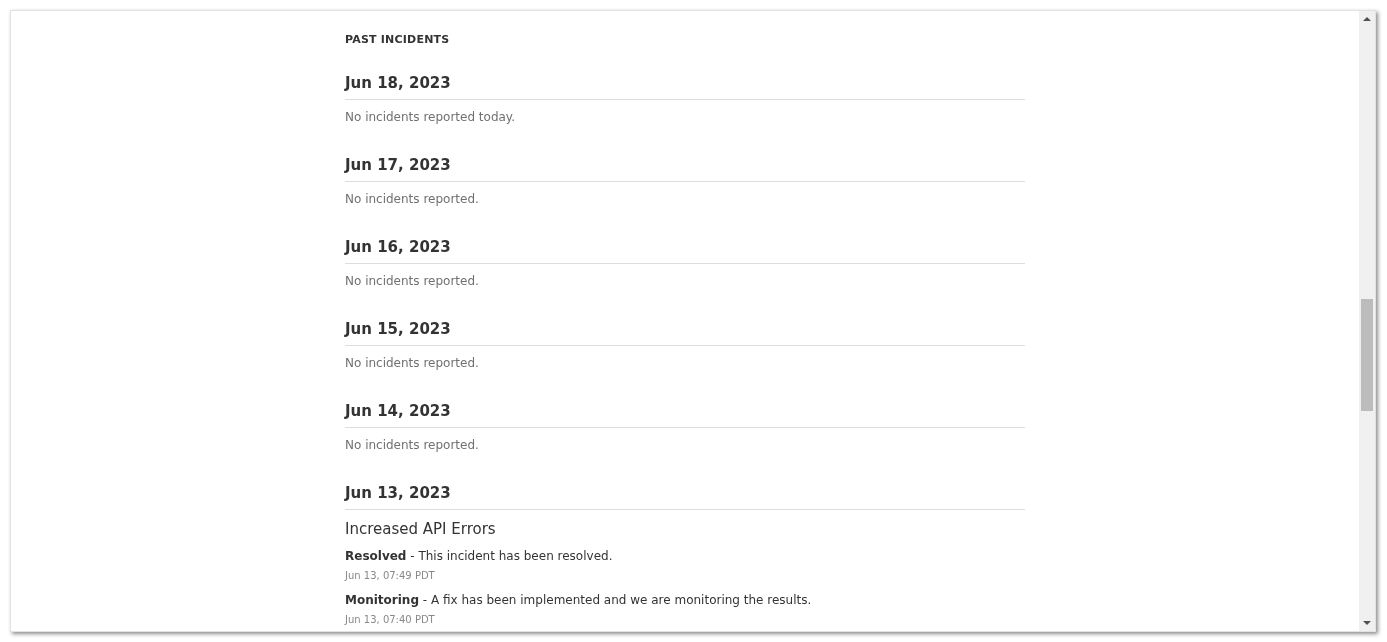  I want to click on scroll-up-icon, so click(1367, 19).